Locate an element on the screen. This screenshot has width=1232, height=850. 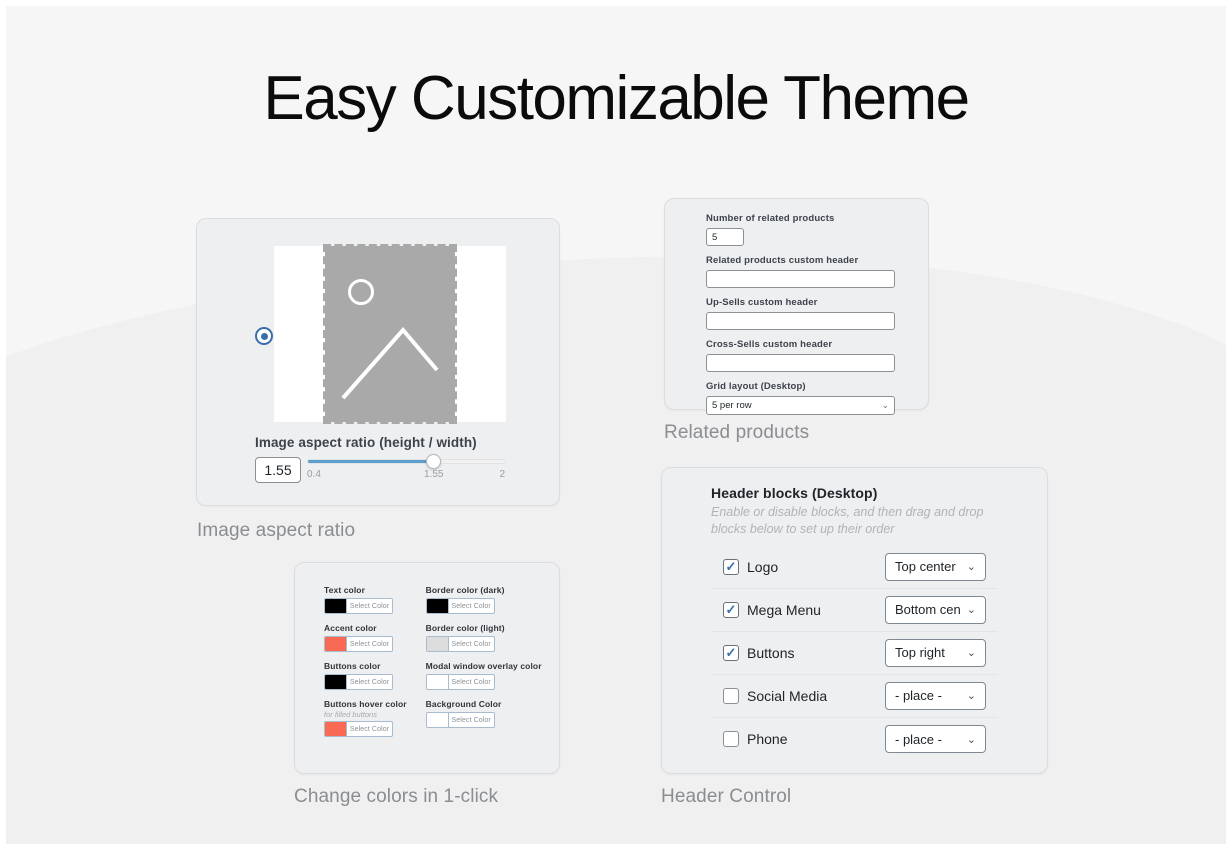
slider-fill is located at coordinates (371, 461).